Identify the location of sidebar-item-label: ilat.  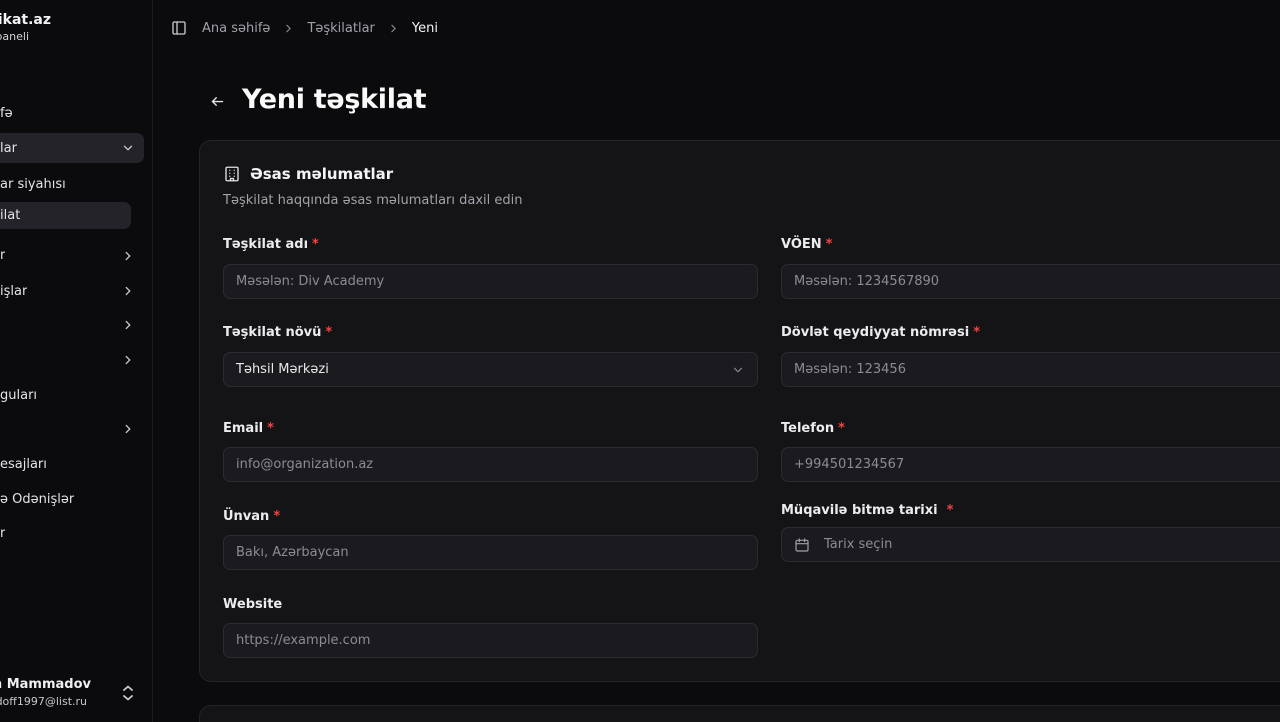
(10, 215).